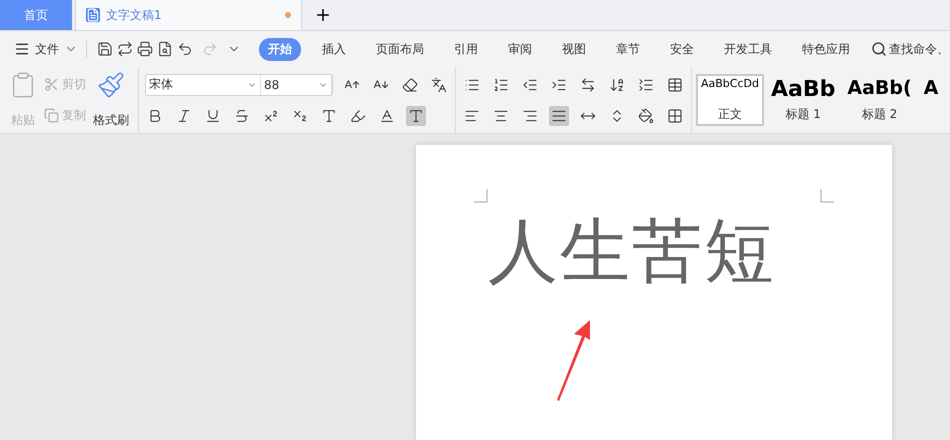 The height and width of the screenshot is (440, 950). Describe the element at coordinates (416, 116) in the screenshot. I see `character-shading-icon` at that location.